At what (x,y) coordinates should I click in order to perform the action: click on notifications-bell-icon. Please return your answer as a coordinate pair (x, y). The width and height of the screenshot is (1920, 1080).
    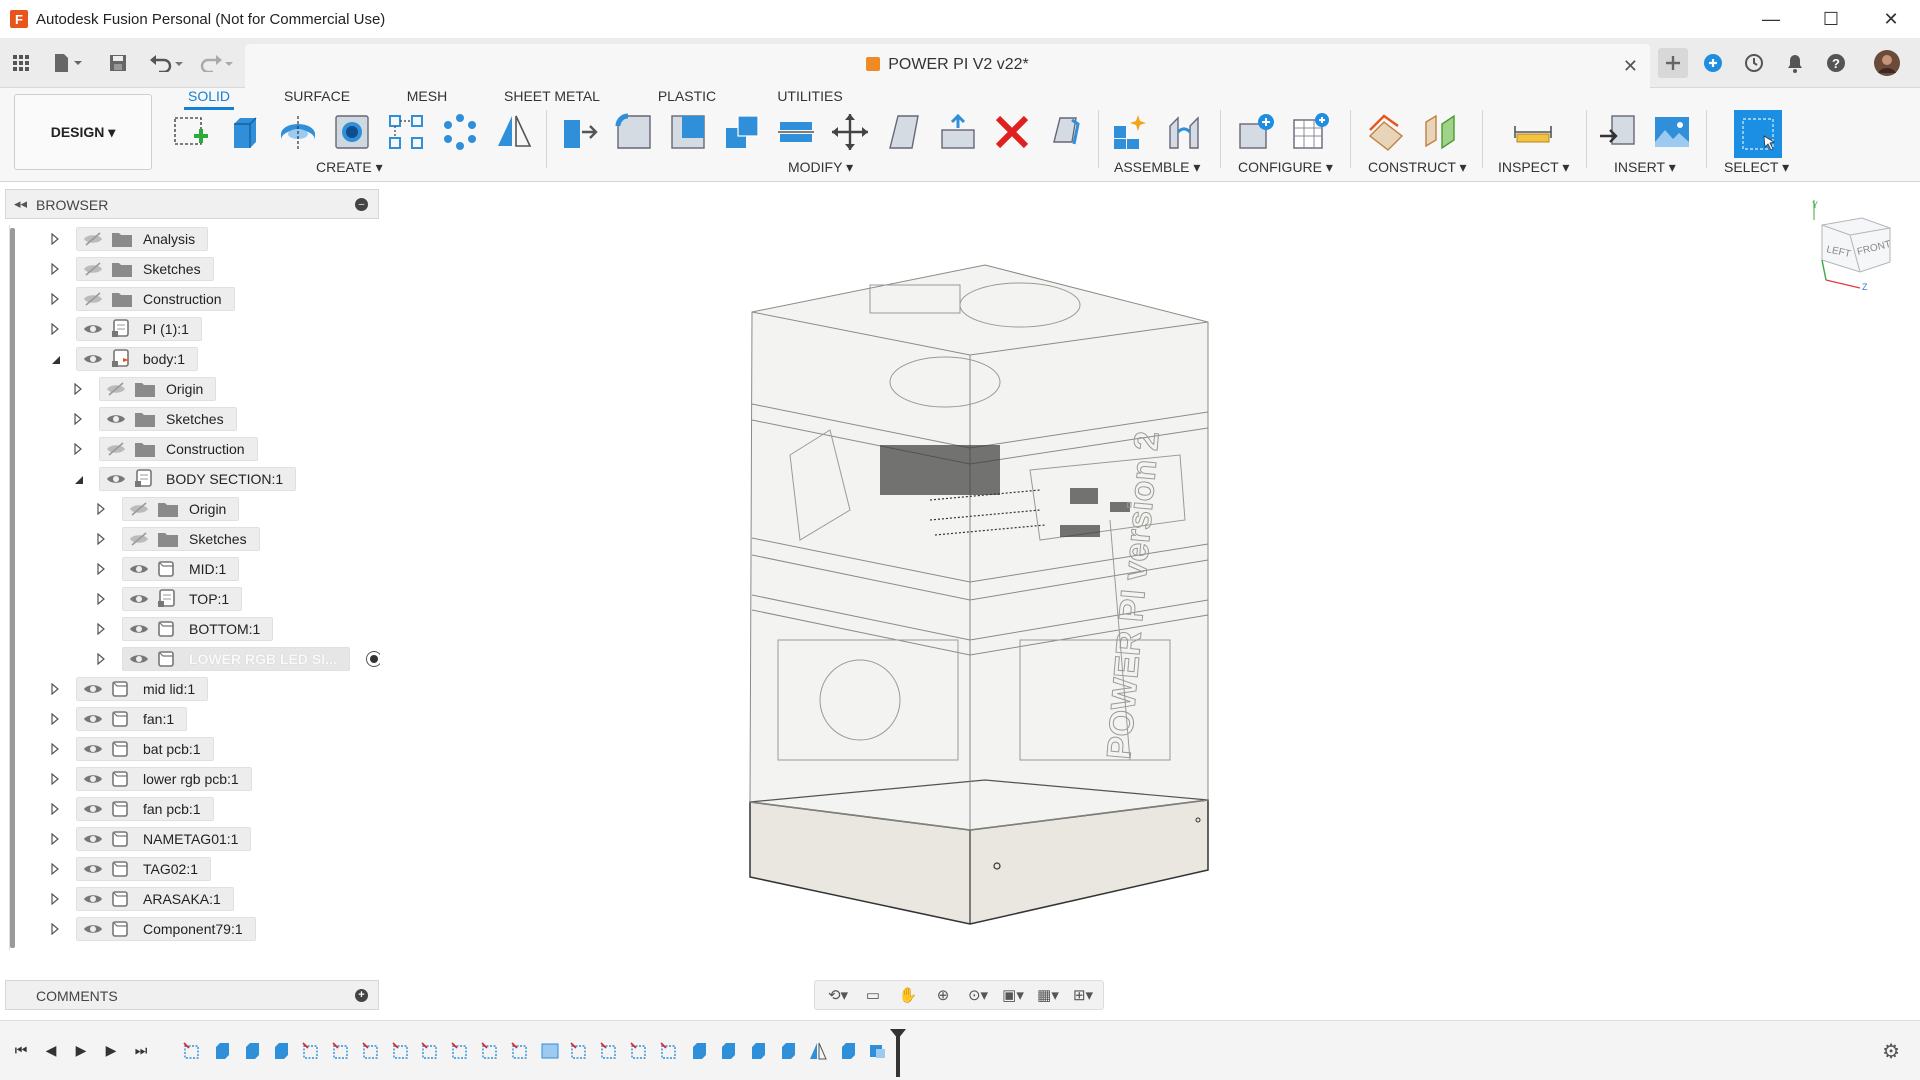
    Looking at the image, I should click on (1795, 63).